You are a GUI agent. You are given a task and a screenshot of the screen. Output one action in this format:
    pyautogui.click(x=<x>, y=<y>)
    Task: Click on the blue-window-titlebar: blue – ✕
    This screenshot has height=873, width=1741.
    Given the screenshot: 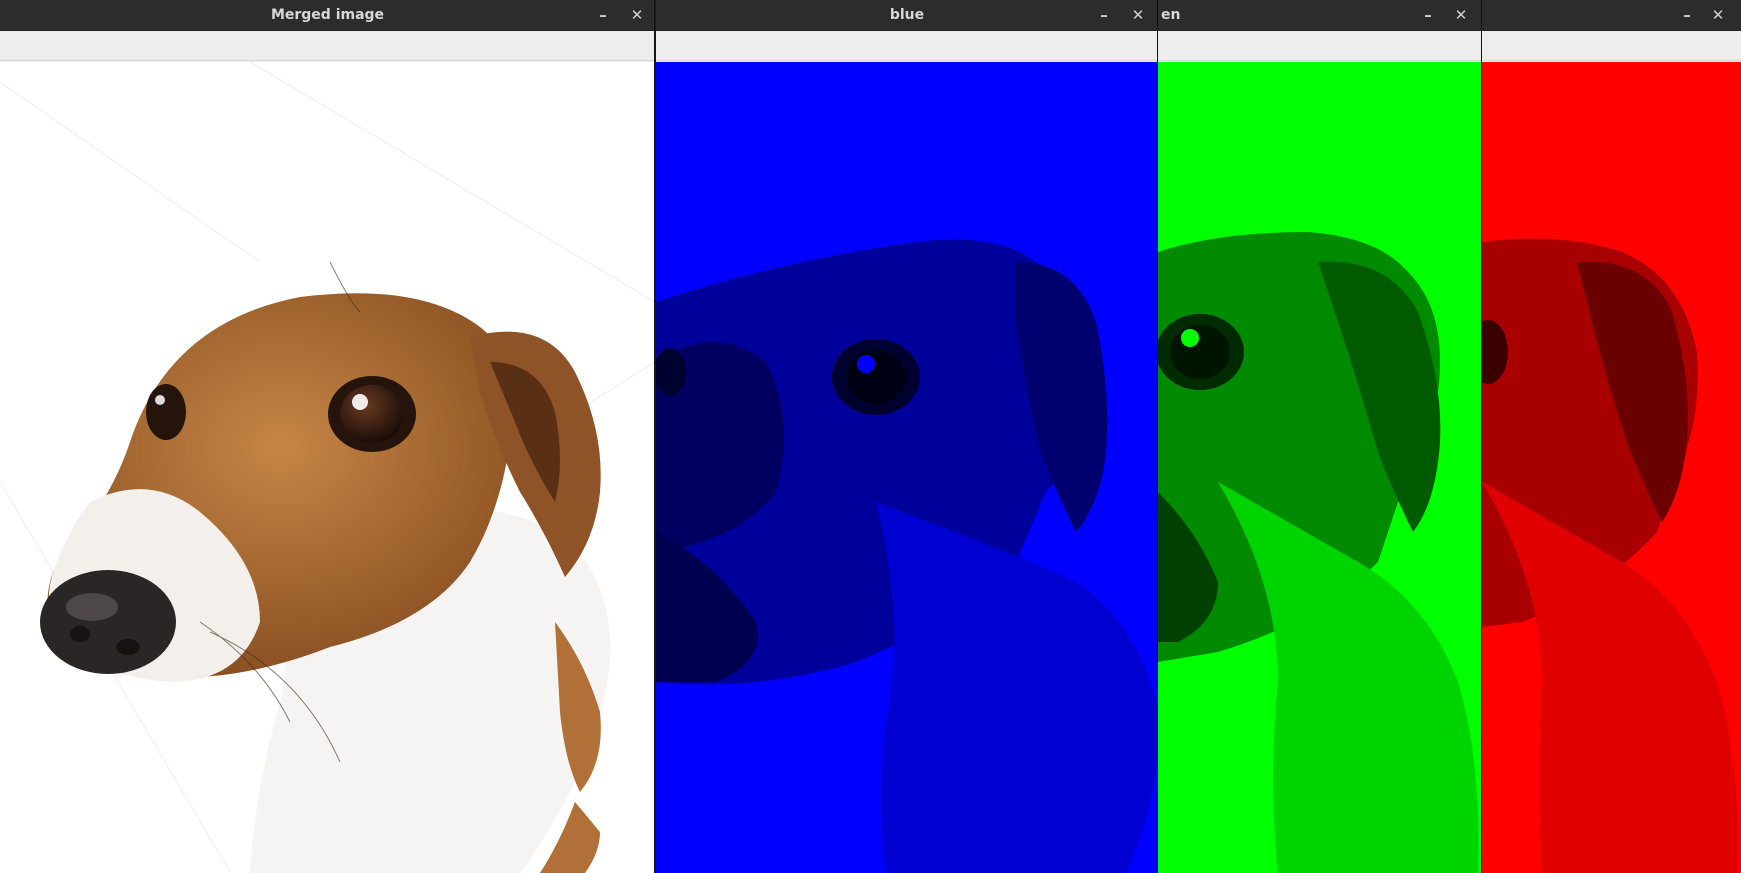 What is the action you would take?
    pyautogui.click(x=907, y=15)
    